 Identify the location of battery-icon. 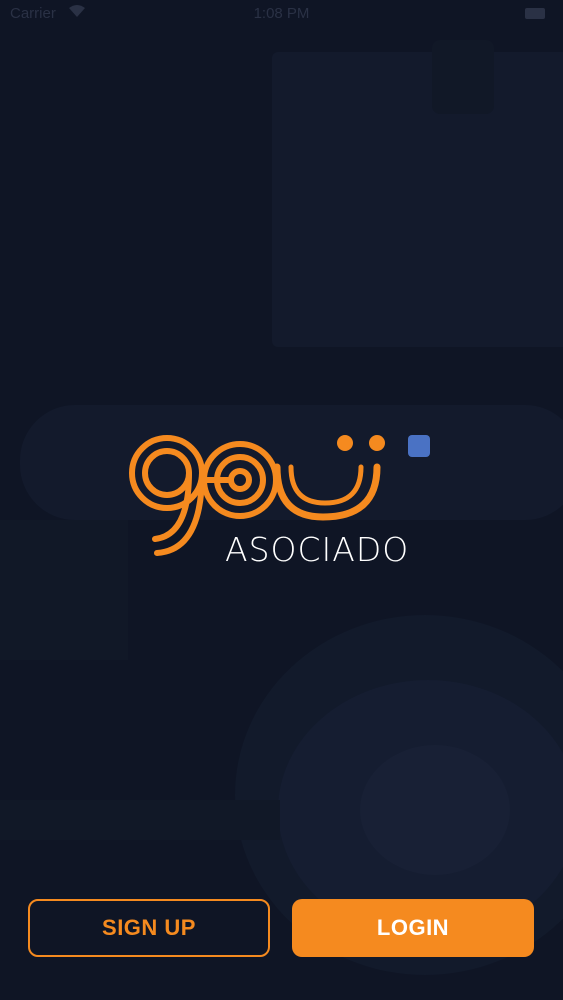
(535, 13).